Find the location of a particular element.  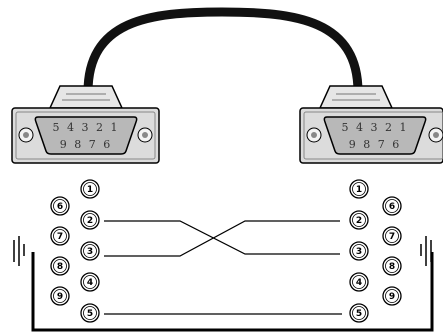

right-pin-label: 9 is located at coordinates (392, 297).